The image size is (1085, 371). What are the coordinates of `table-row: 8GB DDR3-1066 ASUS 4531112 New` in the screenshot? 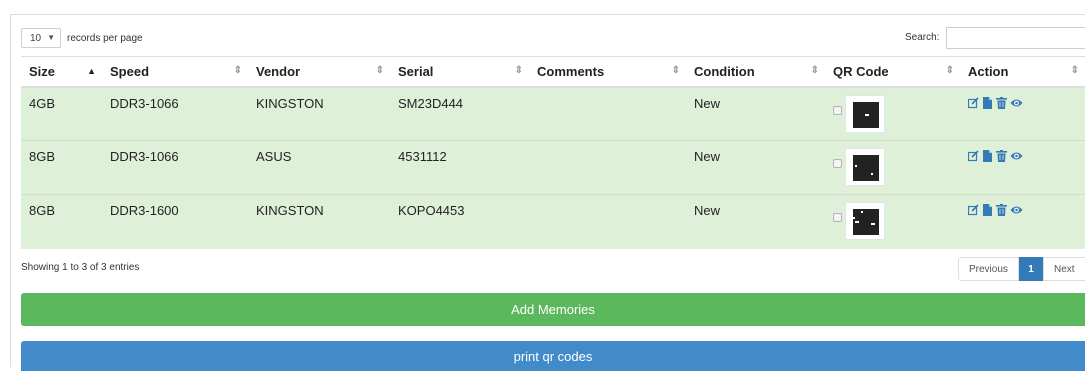 It's located at (553, 167).